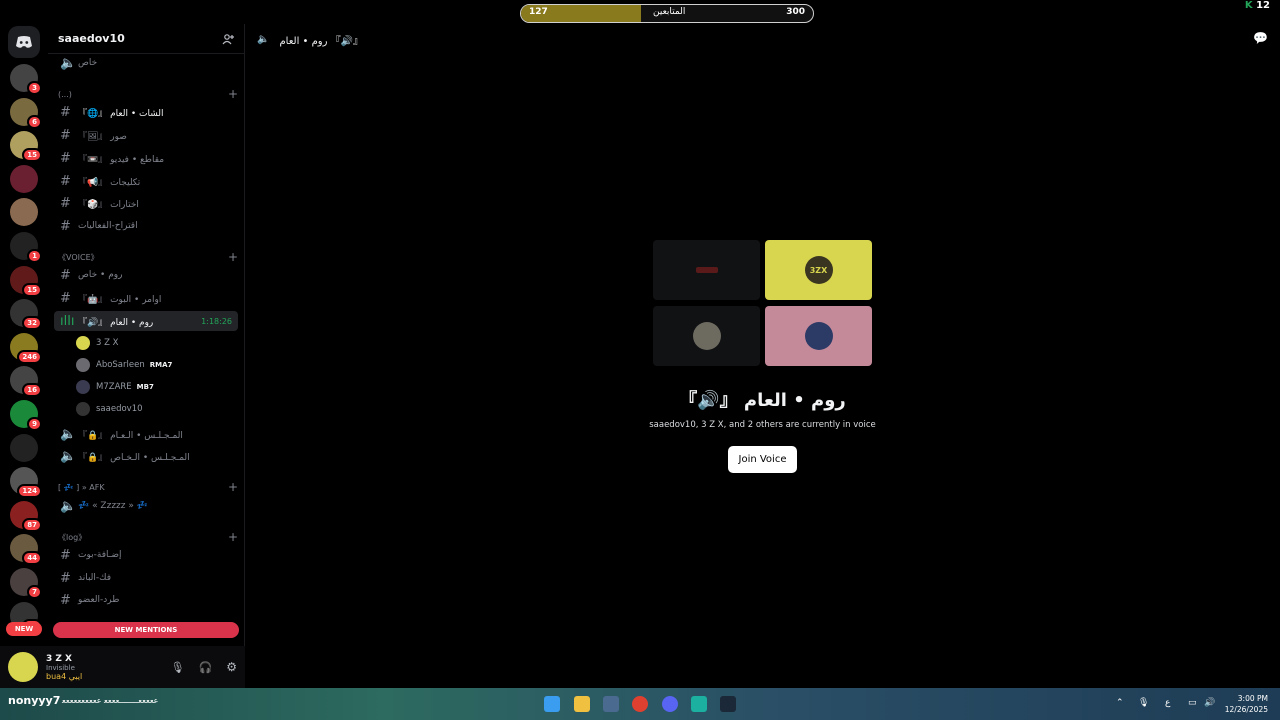 The width and height of the screenshot is (1280, 720). I want to click on channel-images: # 『🖼』 صور, so click(146, 135).